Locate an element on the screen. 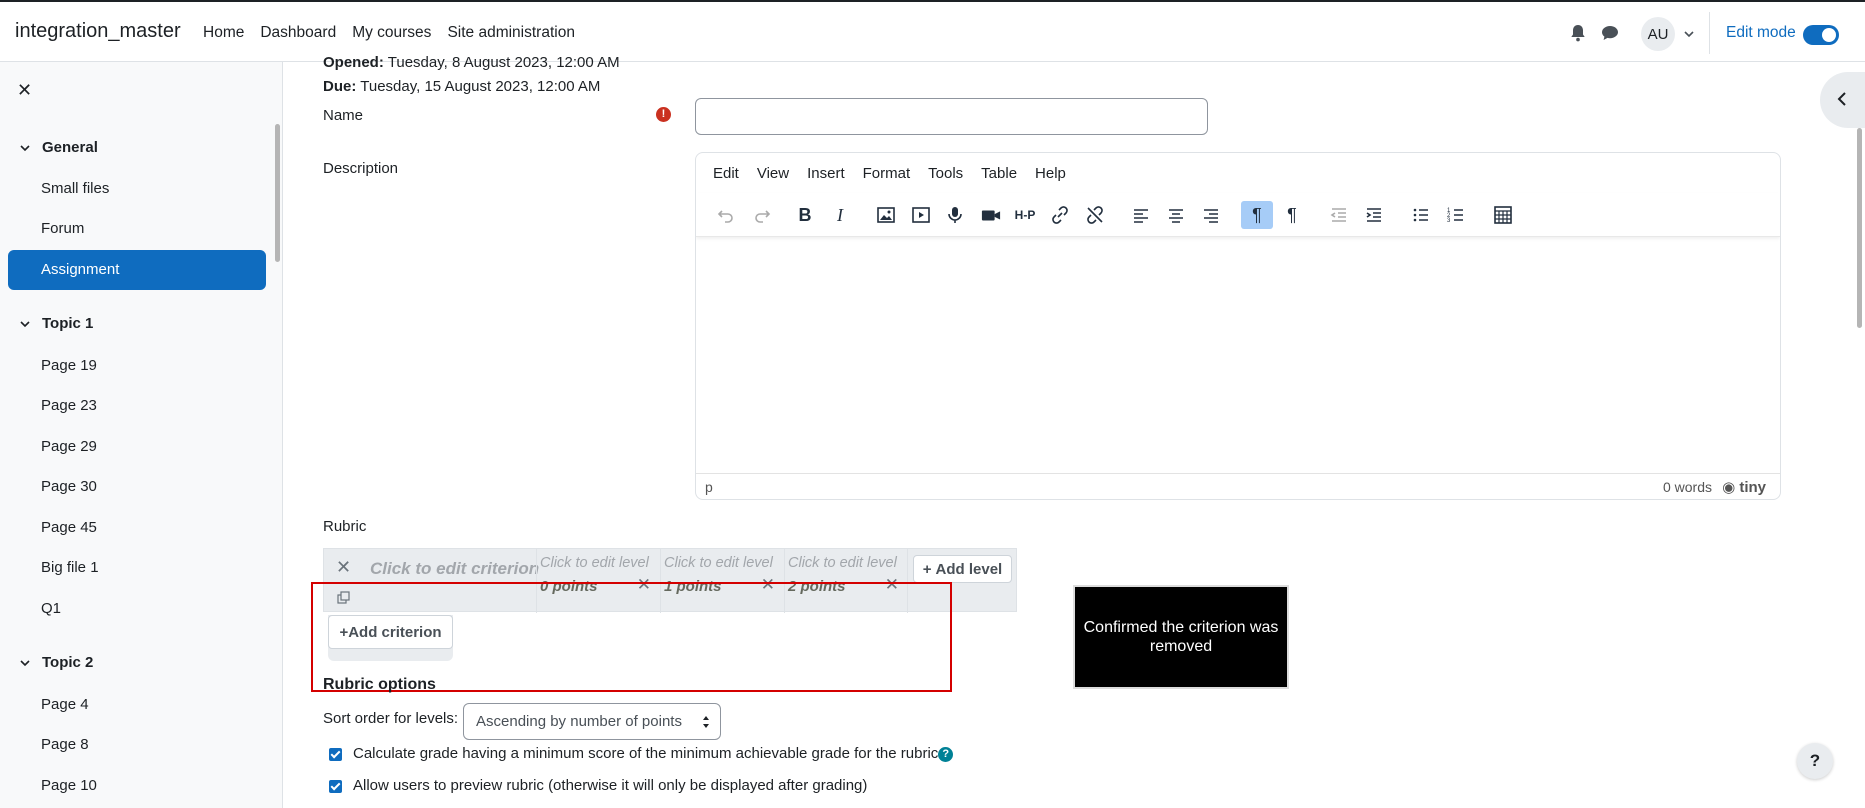 The width and height of the screenshot is (1865, 808). sidebar-item-page-8: Page 8 is located at coordinates (65, 744).